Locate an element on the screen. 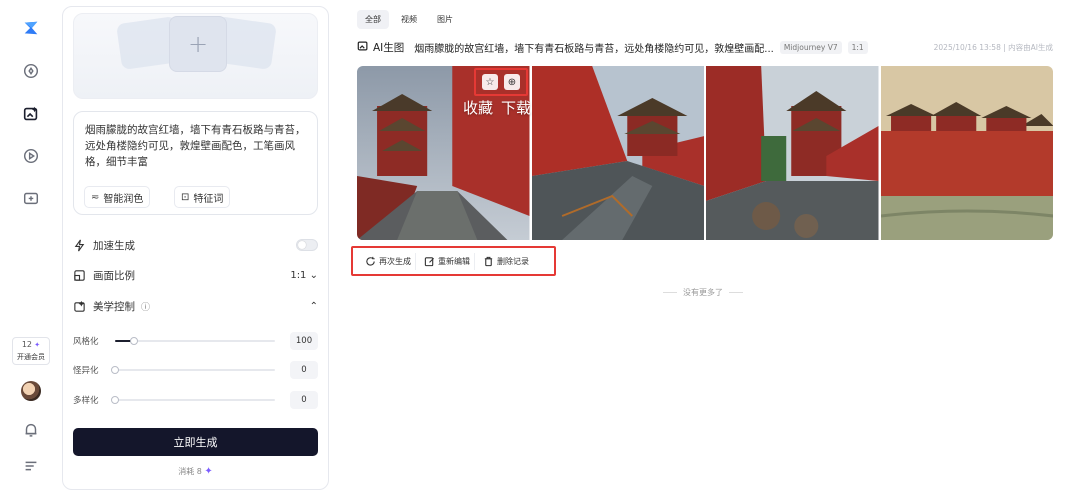 The height and width of the screenshot is (495, 1080). bell-icon is located at coordinates (31, 430).